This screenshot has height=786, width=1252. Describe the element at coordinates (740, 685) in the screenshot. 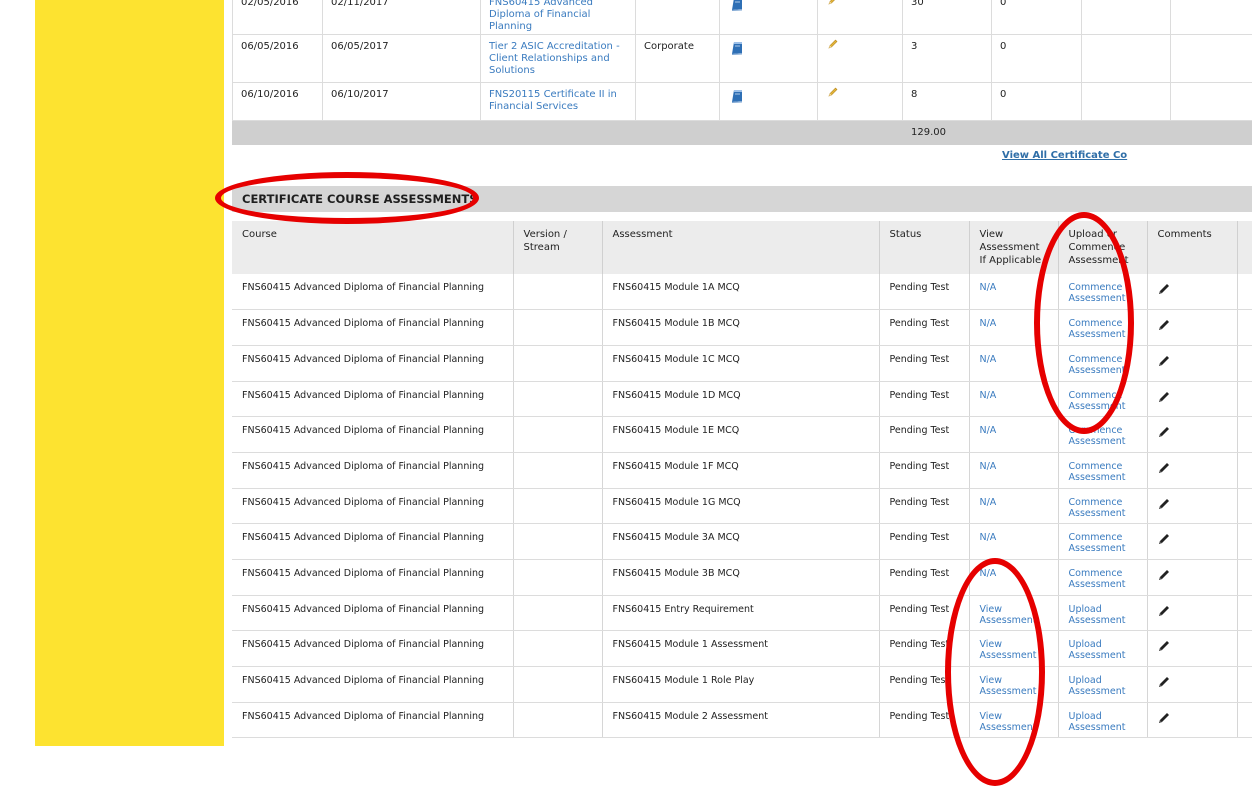

I see `assessment-name: FNS60415 Module 1 Role Play` at that location.